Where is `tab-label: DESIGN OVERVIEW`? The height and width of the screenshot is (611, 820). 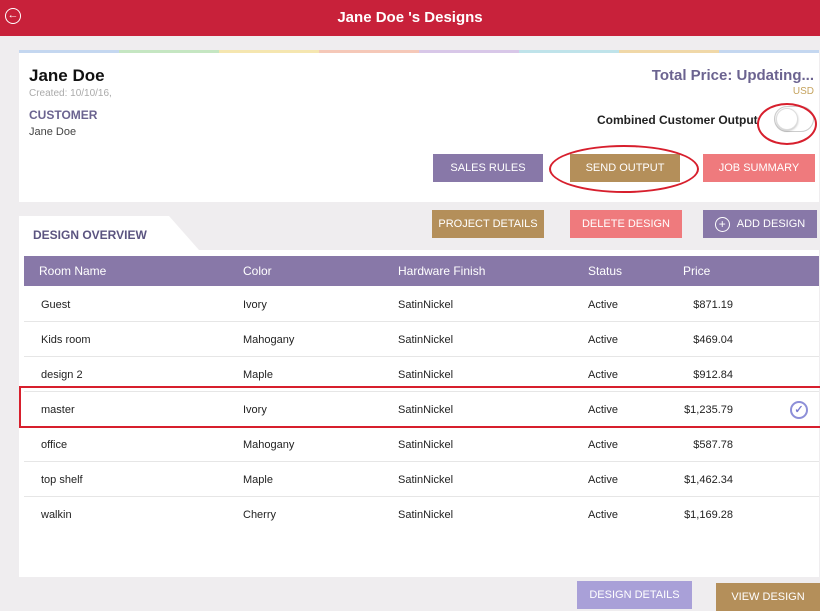 tab-label: DESIGN OVERVIEW is located at coordinates (90, 235).